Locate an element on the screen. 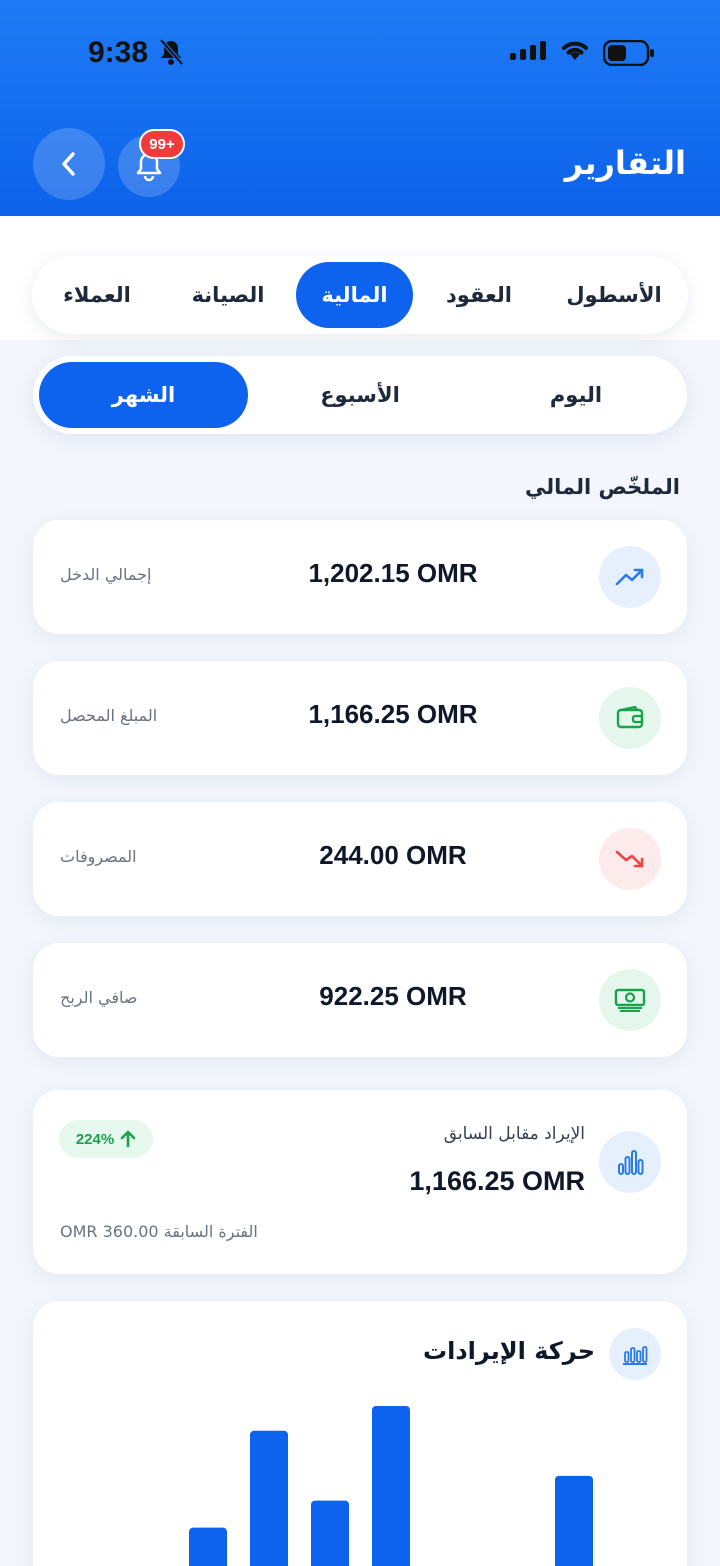 The height and width of the screenshot is (1566, 720). tab-contracts: العقود is located at coordinates (479, 295).